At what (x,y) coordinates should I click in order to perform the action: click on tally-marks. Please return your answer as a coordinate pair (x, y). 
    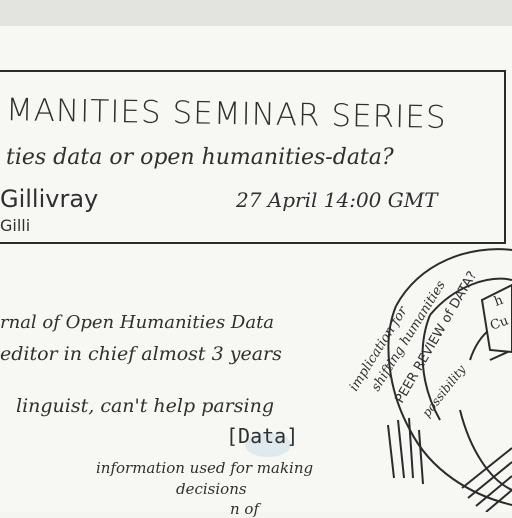
    Looking at the image, I should click on (405, 451).